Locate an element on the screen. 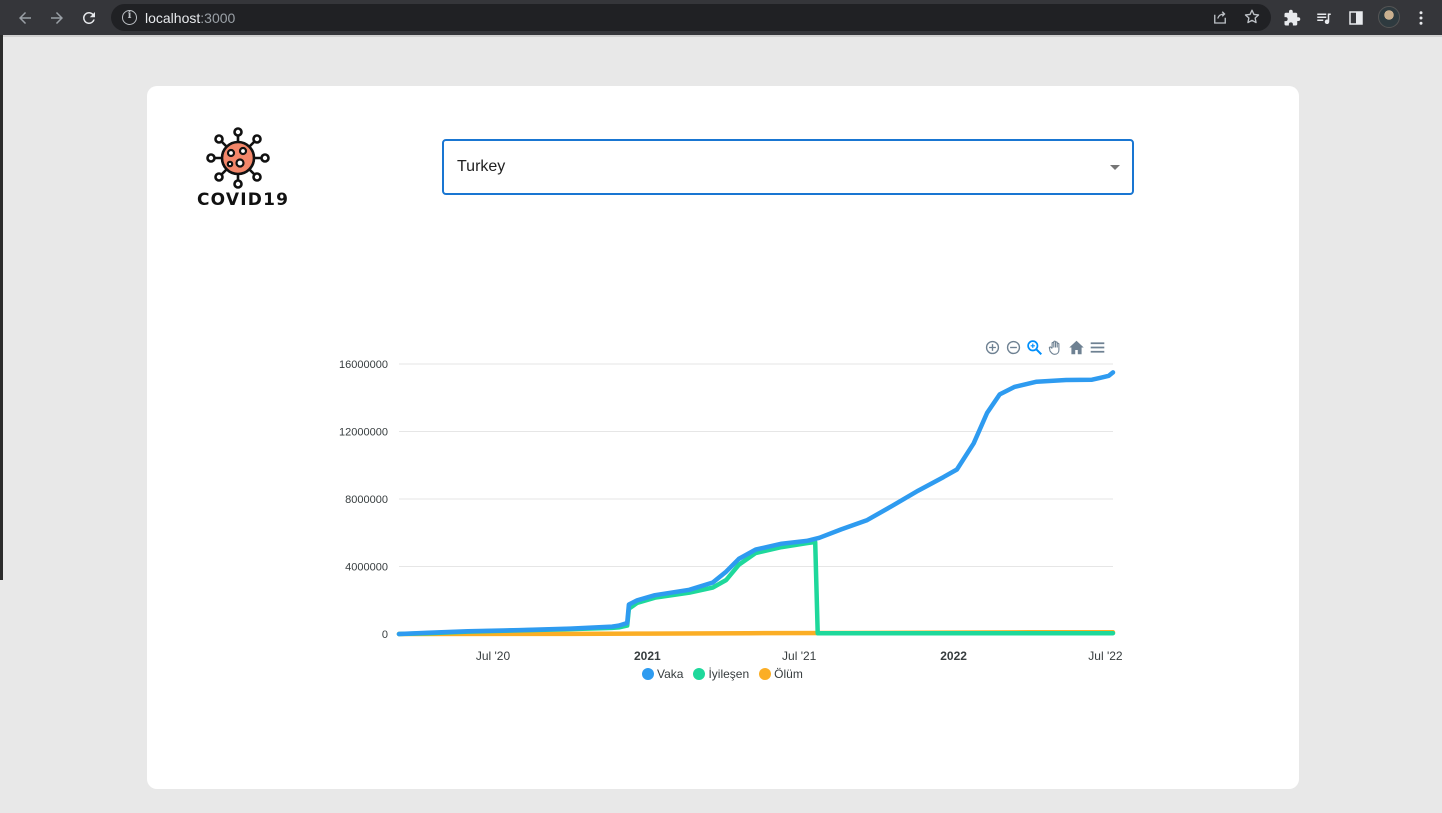  legend-item-vaka: Vaka is located at coordinates (662, 674).